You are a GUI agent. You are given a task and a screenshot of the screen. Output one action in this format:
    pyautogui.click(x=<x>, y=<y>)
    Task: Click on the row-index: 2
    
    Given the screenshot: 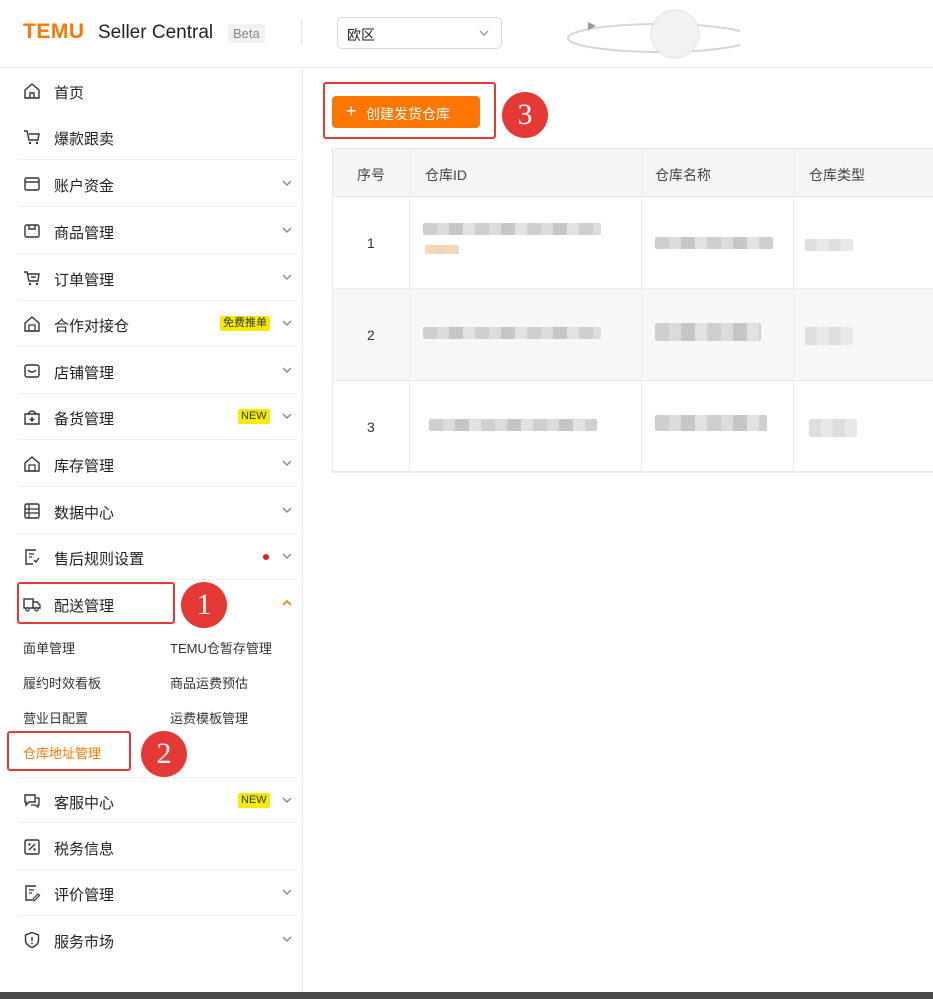 What is the action you would take?
    pyautogui.click(x=371, y=335)
    